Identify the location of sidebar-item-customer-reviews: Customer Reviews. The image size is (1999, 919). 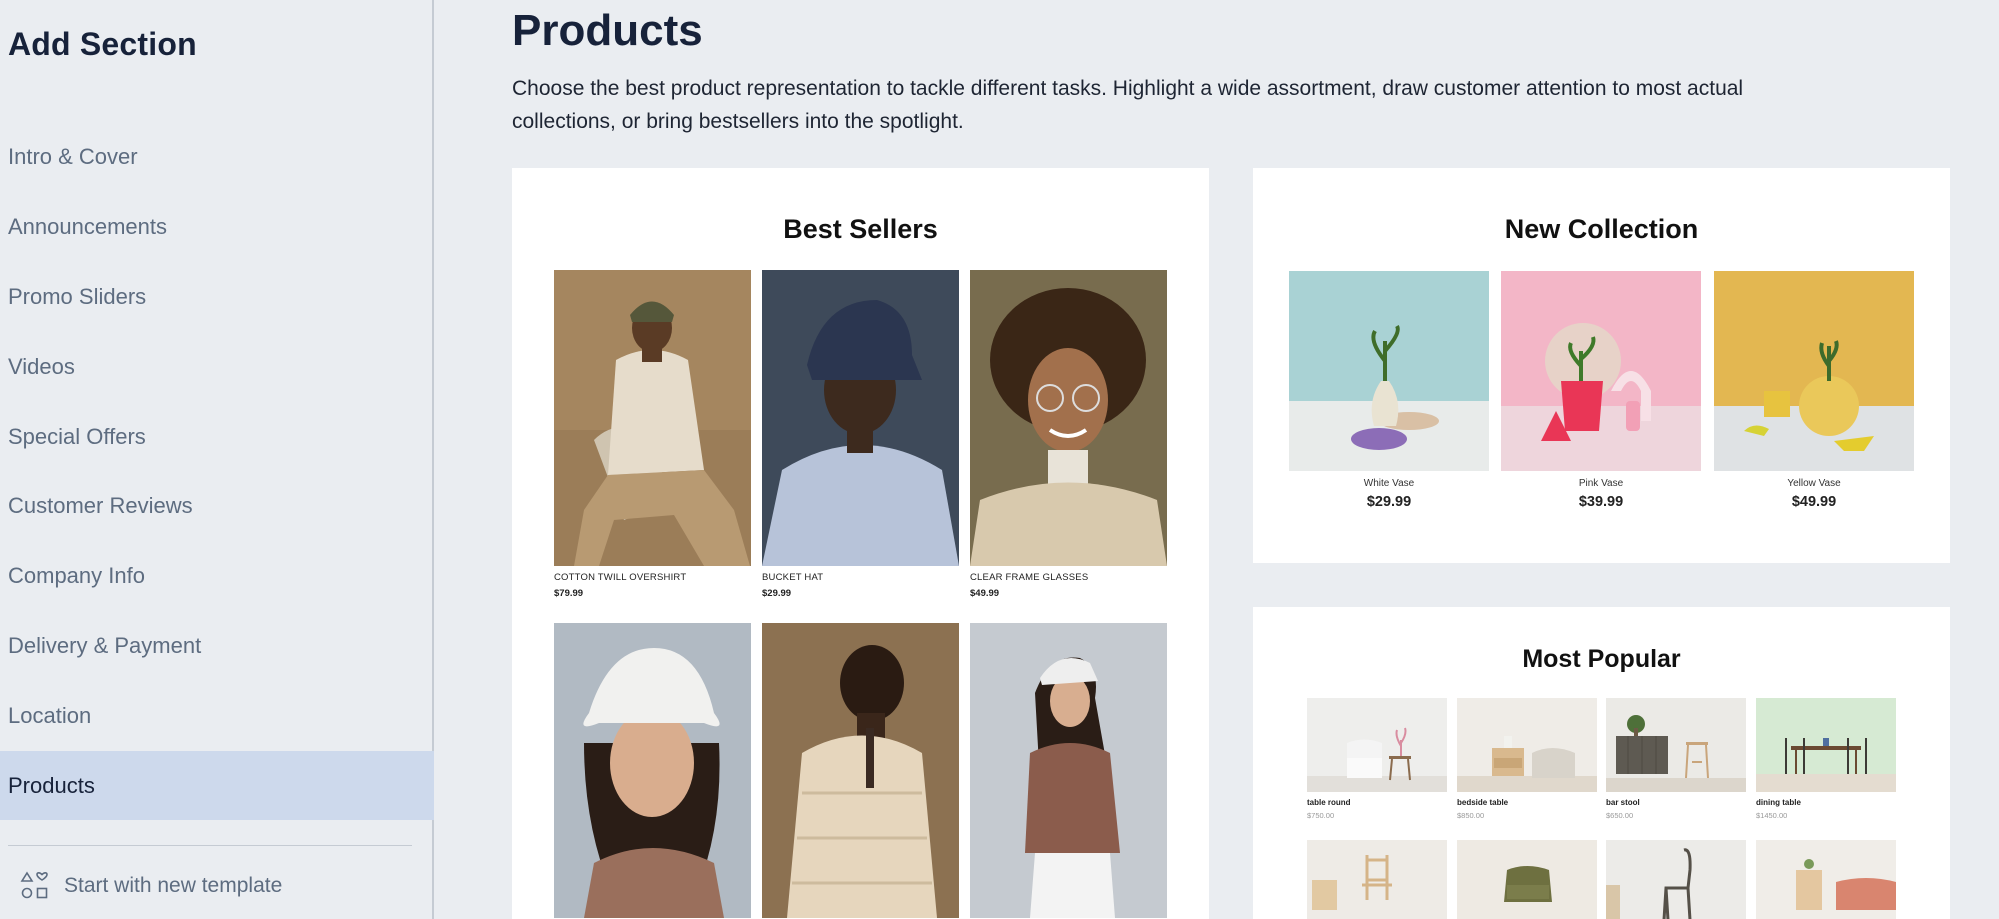
(217, 506).